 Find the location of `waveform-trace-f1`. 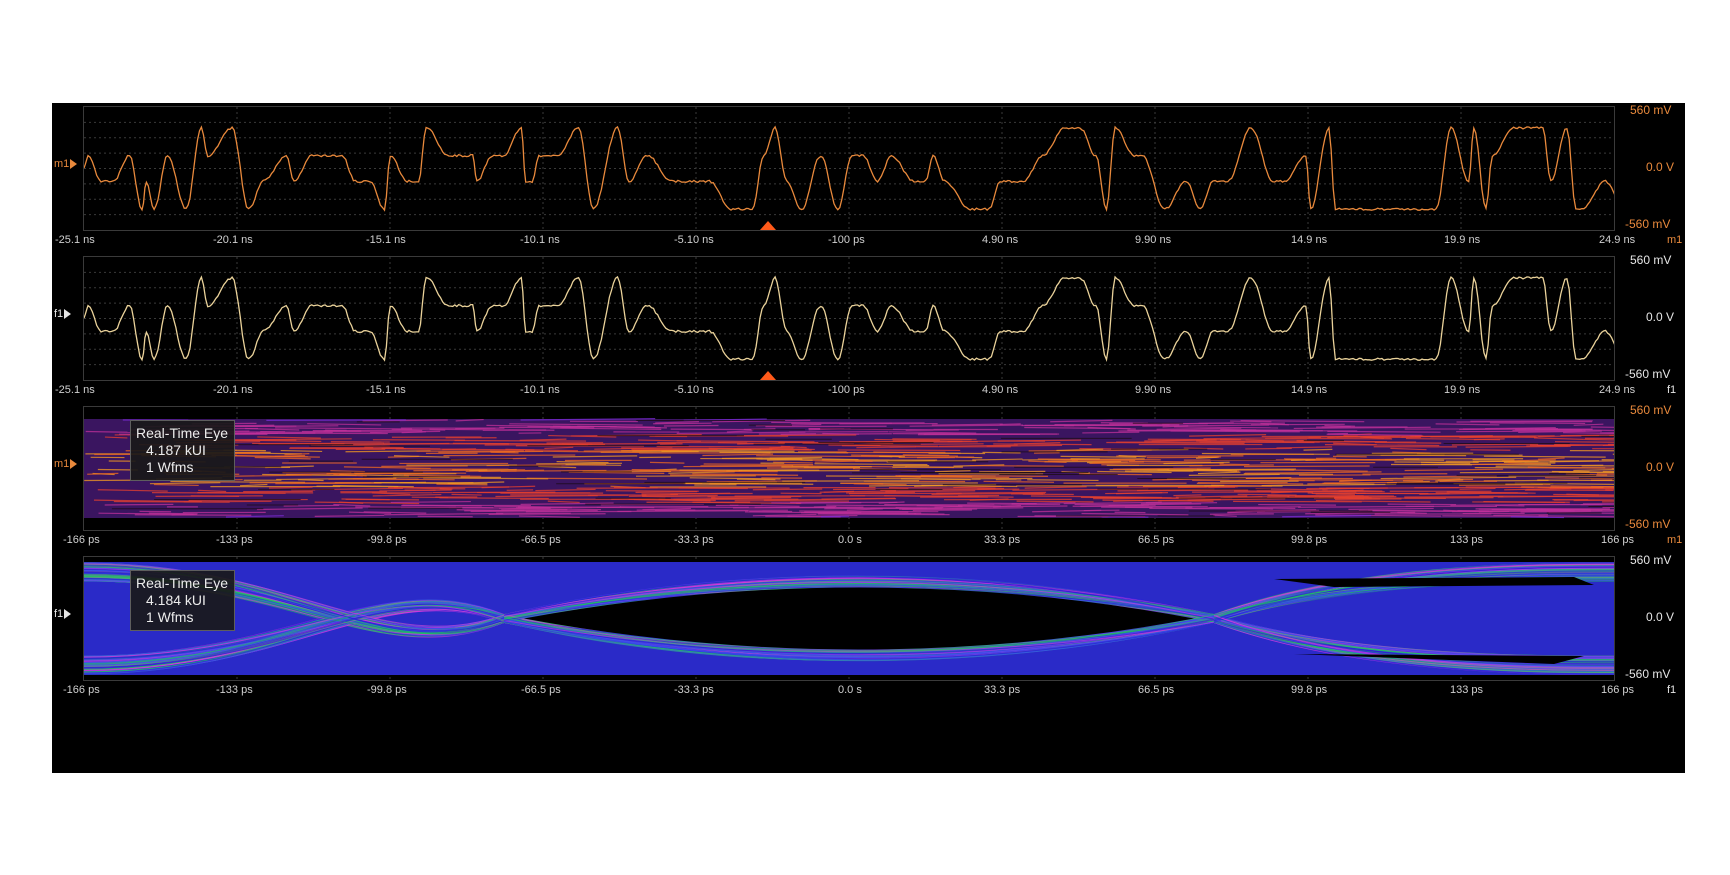

waveform-trace-f1 is located at coordinates (849, 318).